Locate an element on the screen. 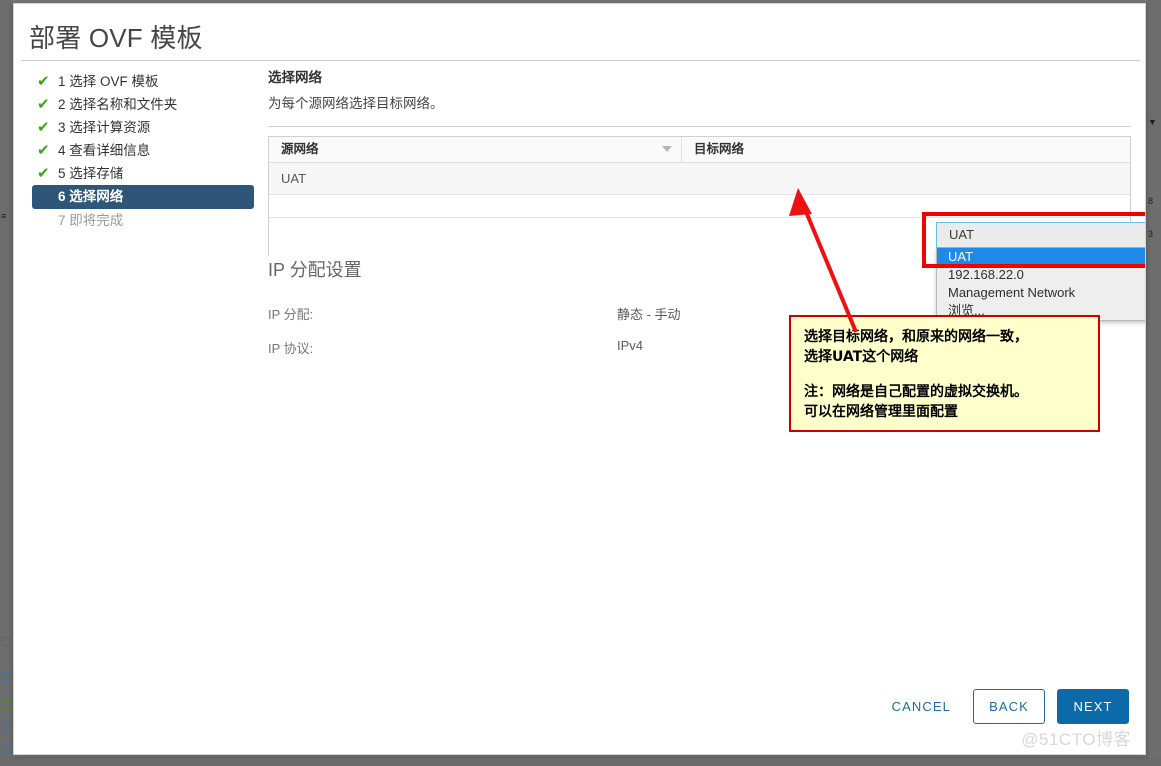  filter-icon is located at coordinates (667, 149).